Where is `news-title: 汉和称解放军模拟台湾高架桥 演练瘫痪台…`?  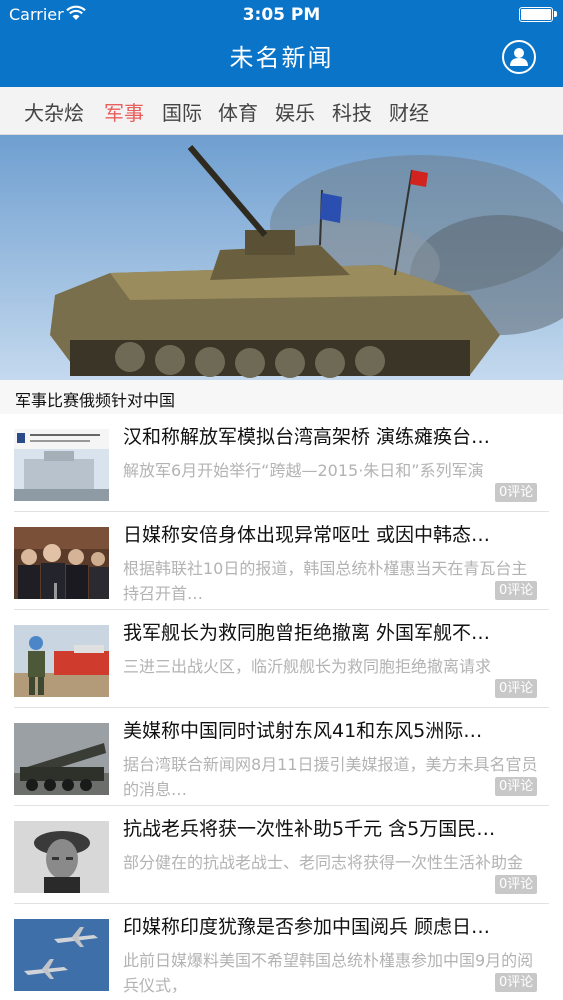
news-title: 汉和称解放军模拟台湾高架桥 演练瘫痪台… is located at coordinates (307, 437).